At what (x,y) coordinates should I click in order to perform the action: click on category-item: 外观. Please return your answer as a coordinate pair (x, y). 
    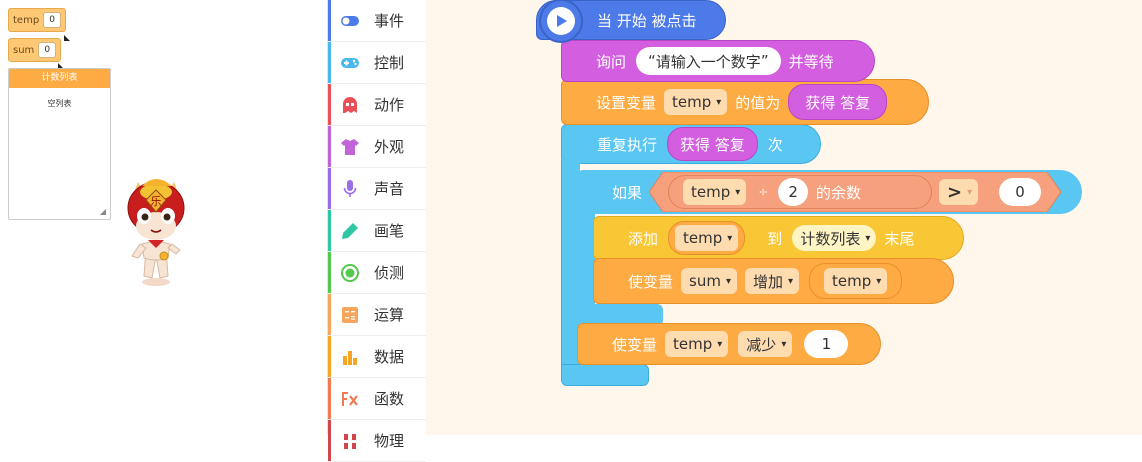
    Looking at the image, I should click on (377, 147).